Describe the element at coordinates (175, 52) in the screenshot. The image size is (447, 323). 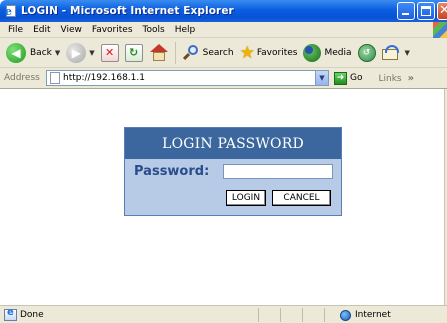
I see `toolbar-separator` at that location.